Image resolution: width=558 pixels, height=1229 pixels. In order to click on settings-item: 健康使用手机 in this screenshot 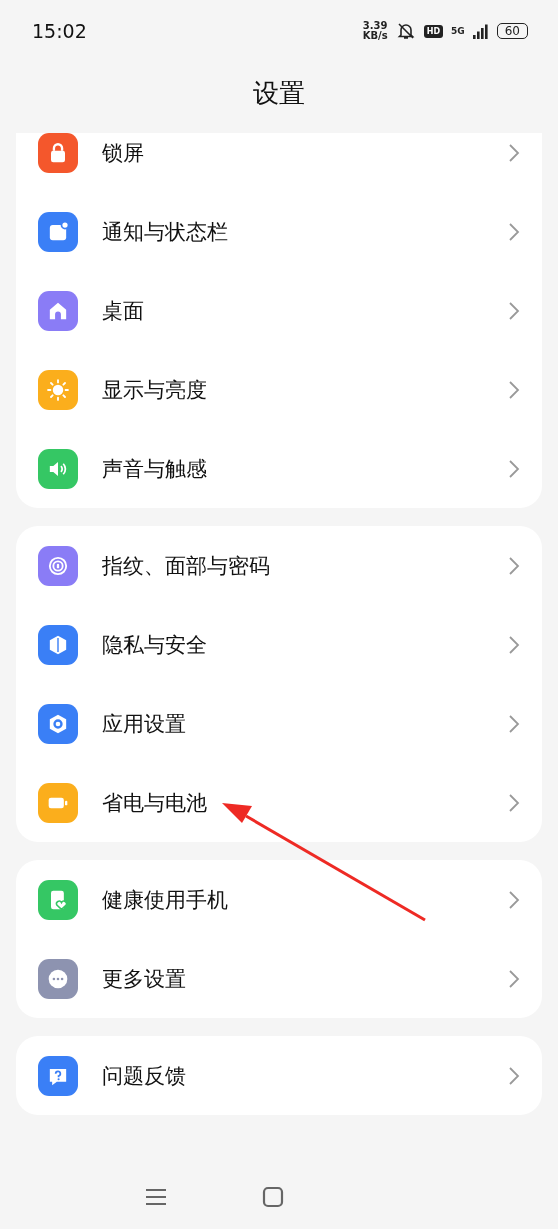, I will do `click(279, 899)`.